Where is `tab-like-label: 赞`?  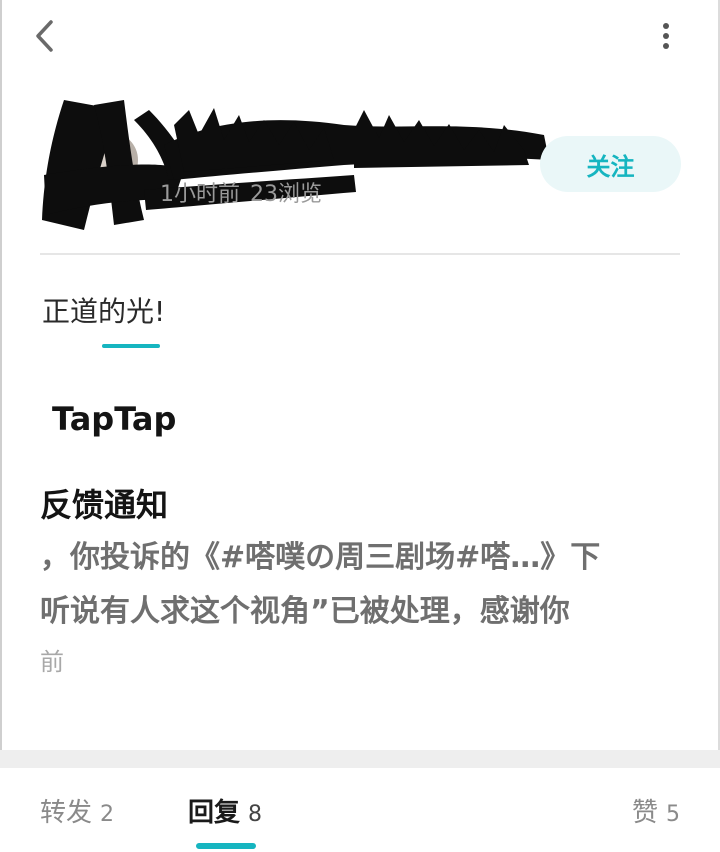 tab-like-label: 赞 is located at coordinates (645, 813).